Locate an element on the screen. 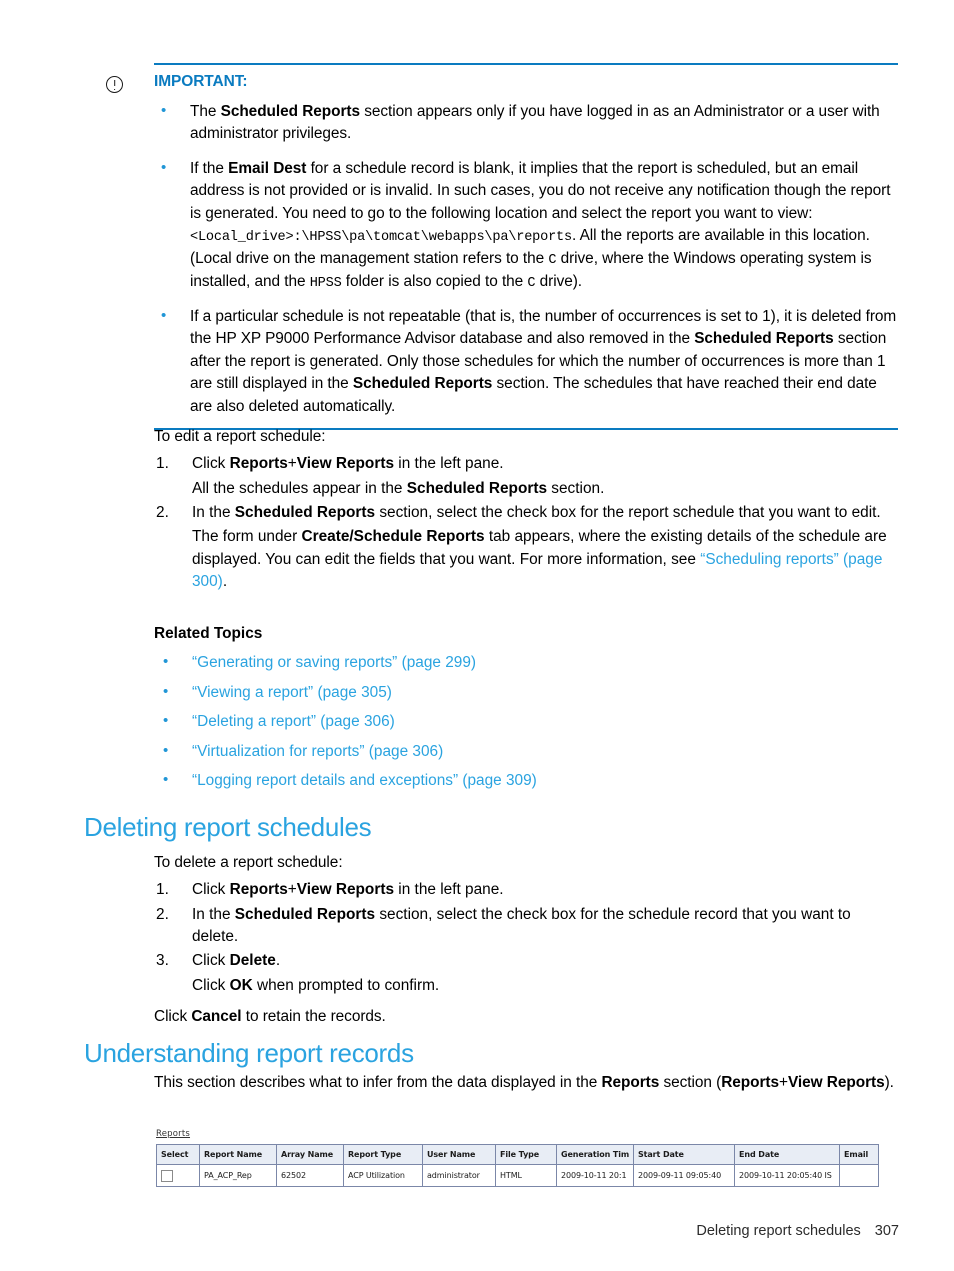 The image size is (954, 1271). cell-user-name: administrator is located at coordinates (459, 1175).